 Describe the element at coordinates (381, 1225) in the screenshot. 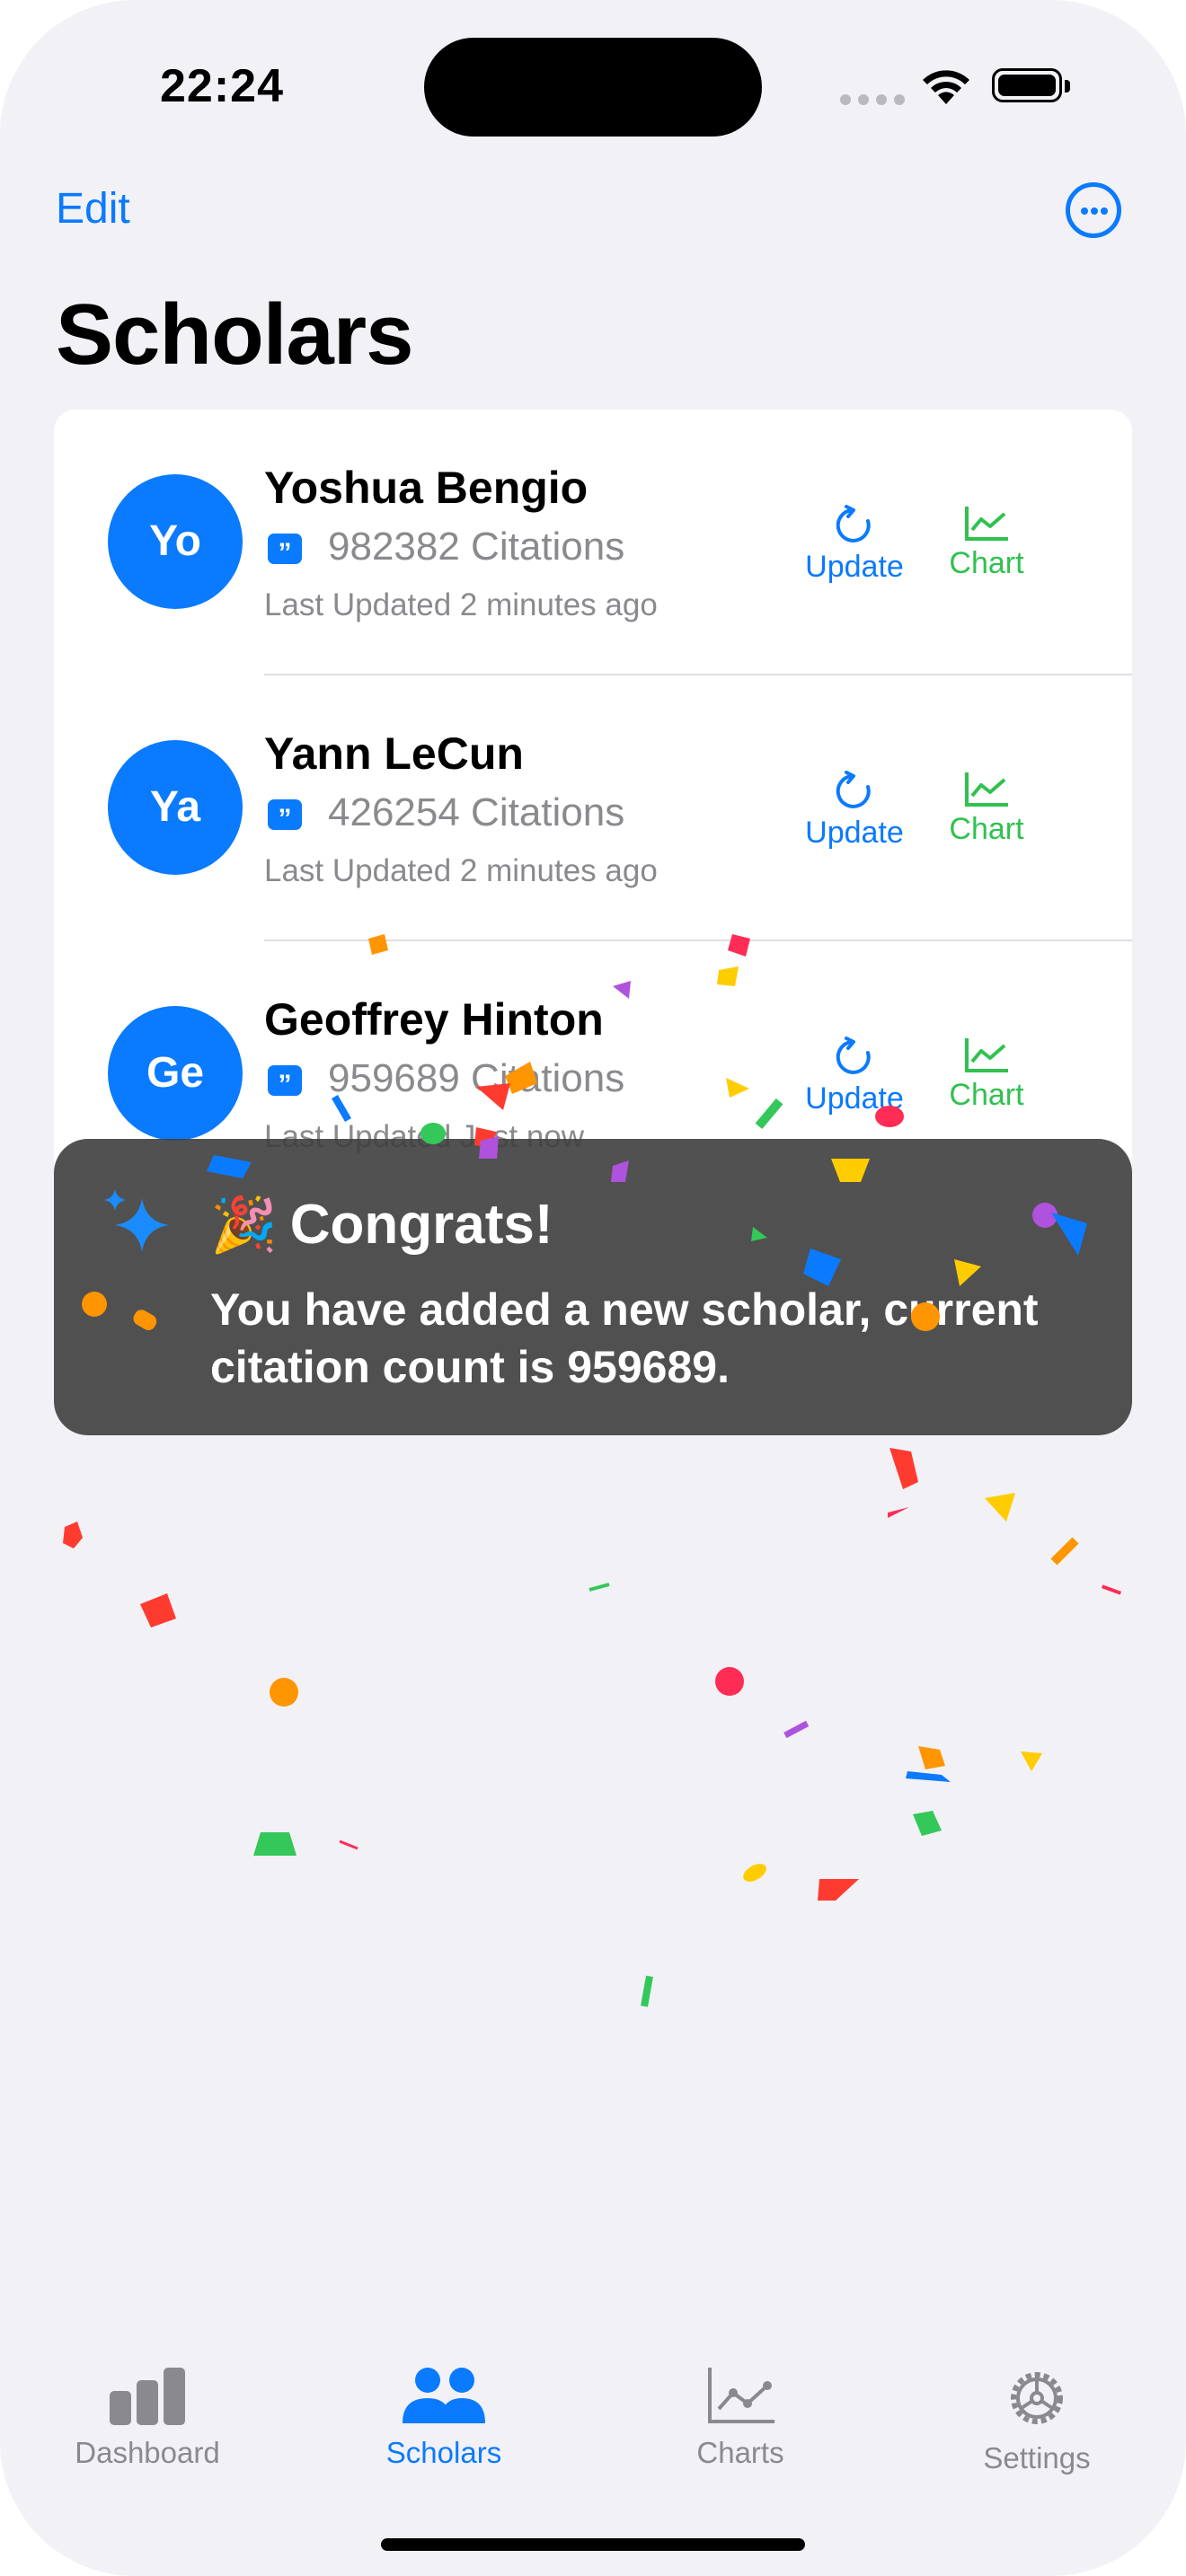

I see `toast-title: 🎉 Congrats!` at that location.